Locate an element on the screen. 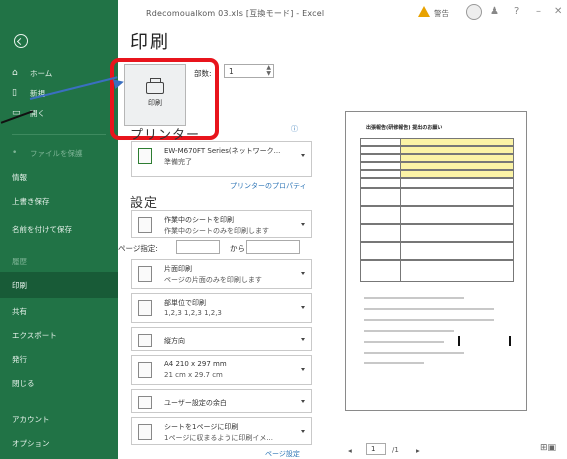 The width and height of the screenshot is (567, 459). page-setup-link: ページ設定 is located at coordinates (282, 454).